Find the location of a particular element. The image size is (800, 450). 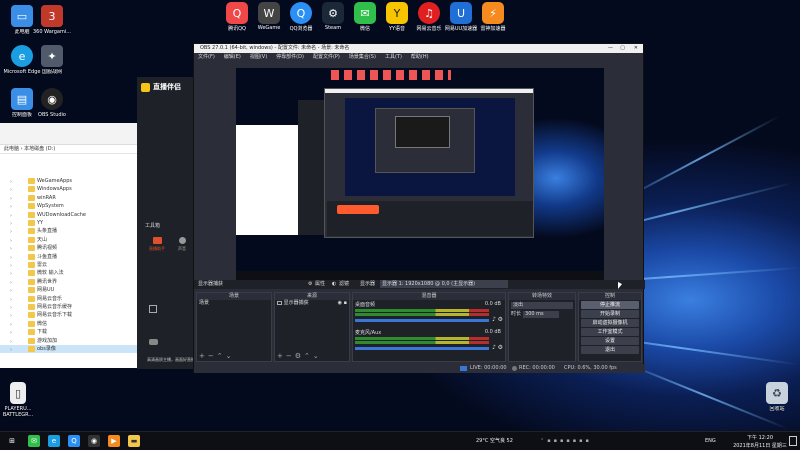

folder-row: › obs录像 is located at coordinates (70, 349).